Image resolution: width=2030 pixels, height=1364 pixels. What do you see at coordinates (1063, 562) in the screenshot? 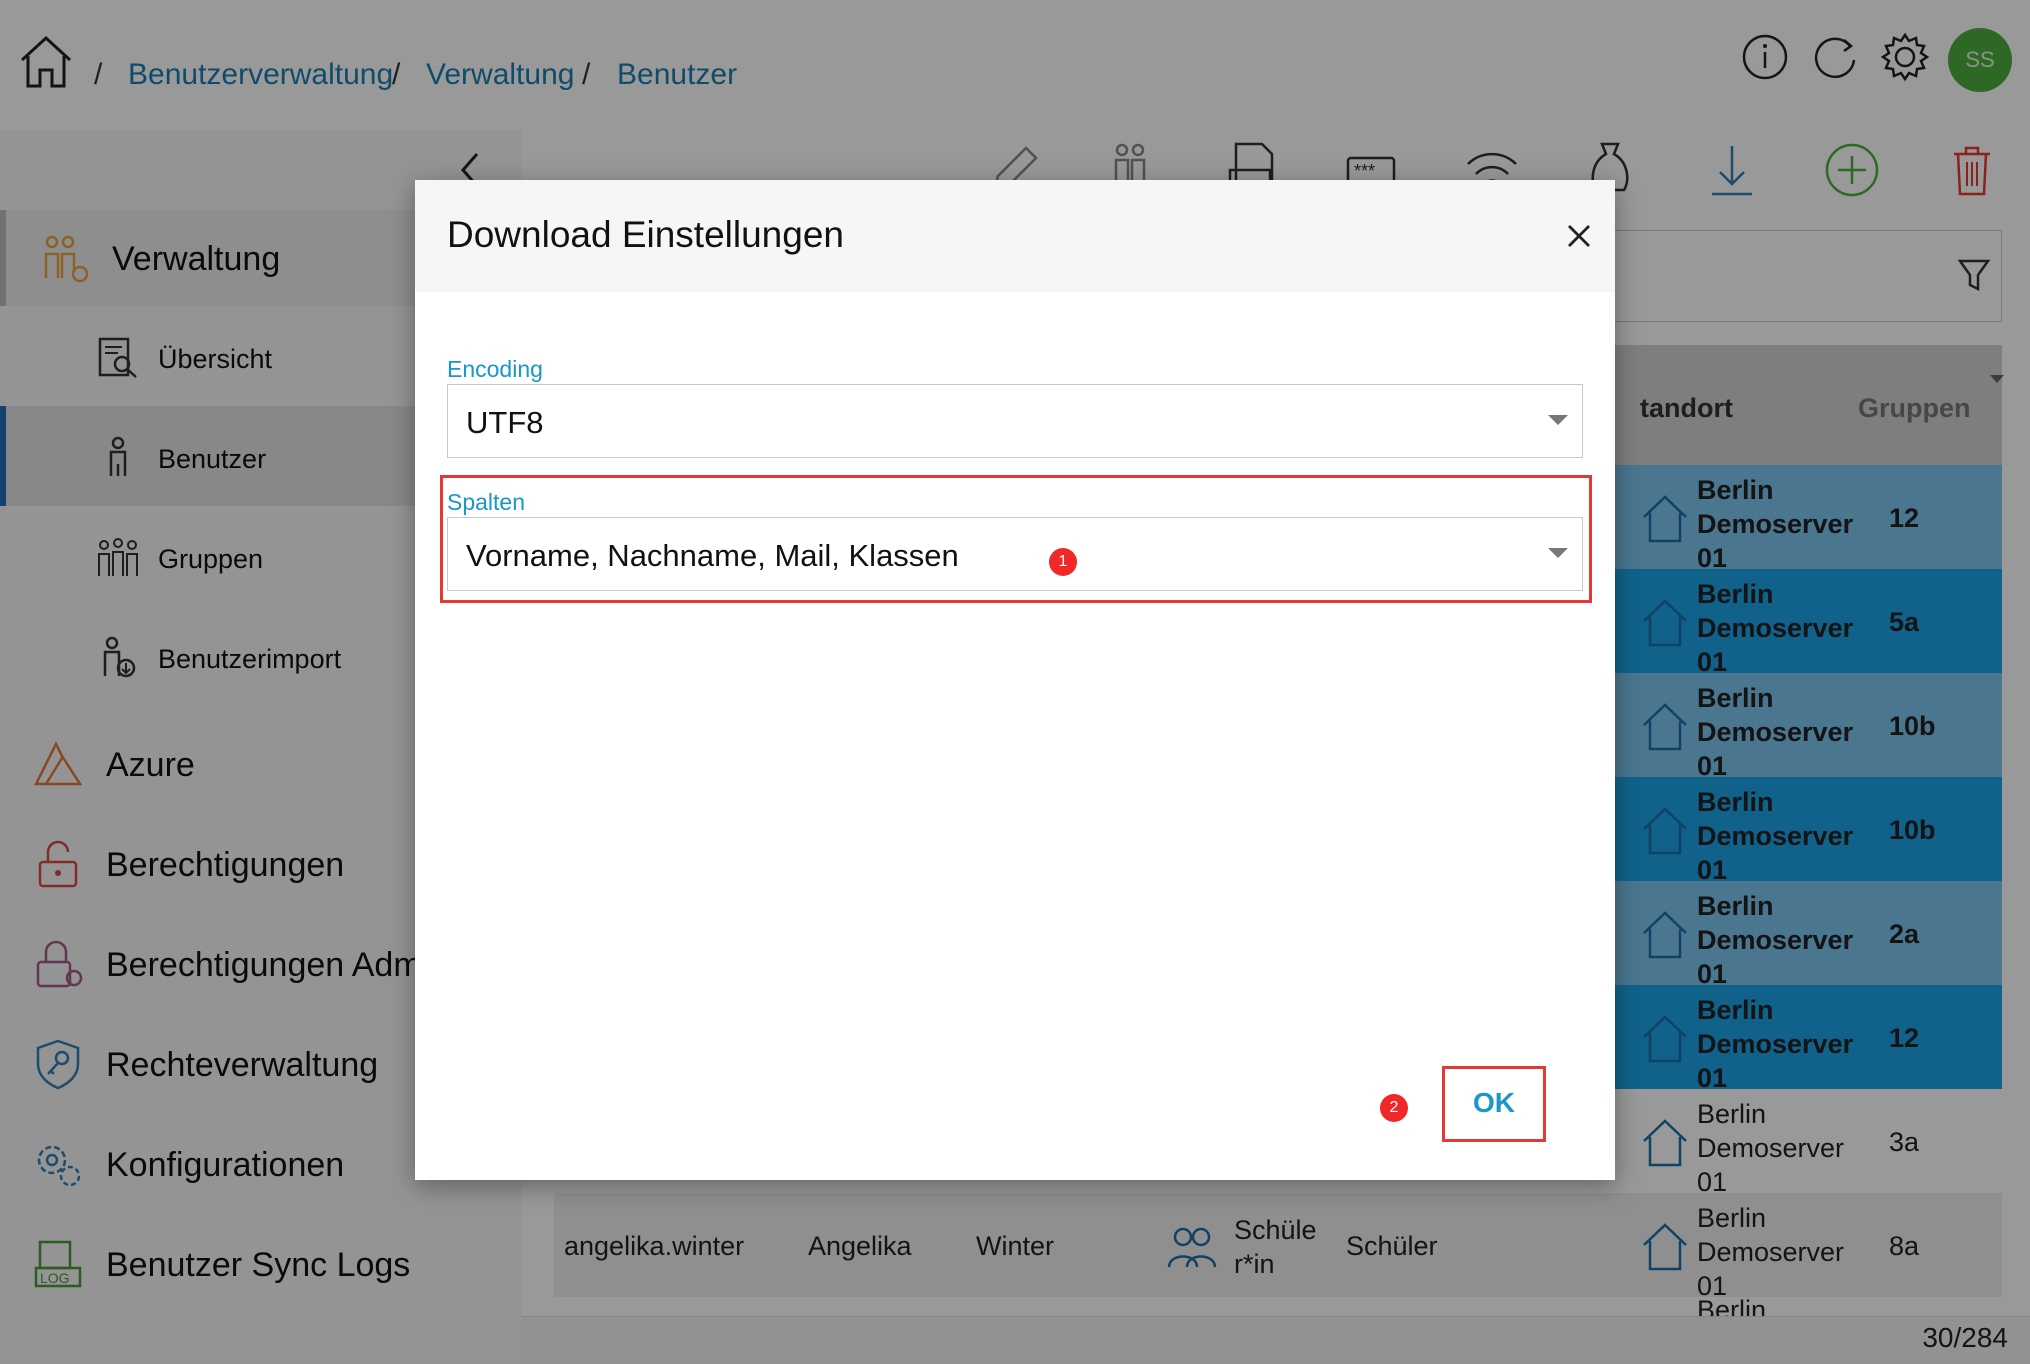
I see `step-marker-1: 1` at bounding box center [1063, 562].